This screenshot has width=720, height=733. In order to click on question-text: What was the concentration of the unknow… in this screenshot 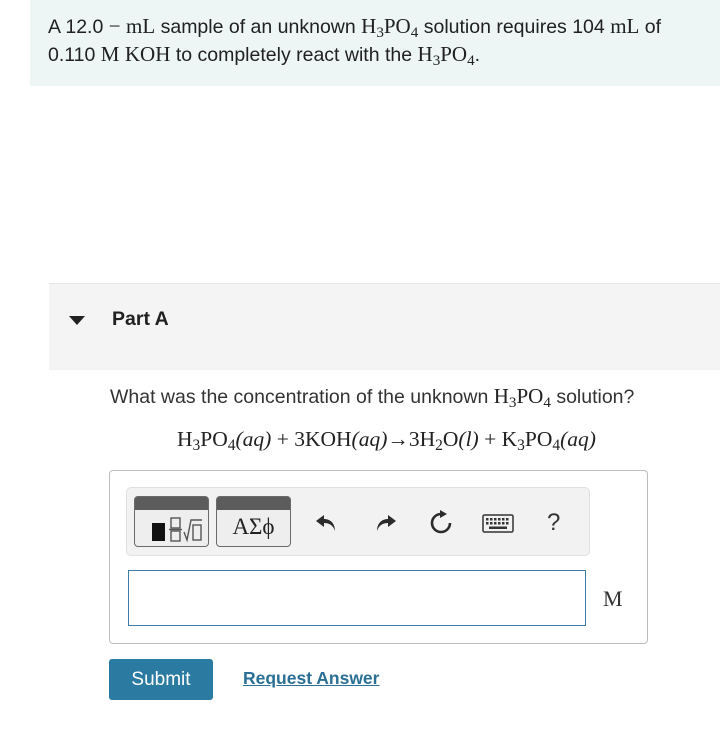, I will do `click(372, 397)`.